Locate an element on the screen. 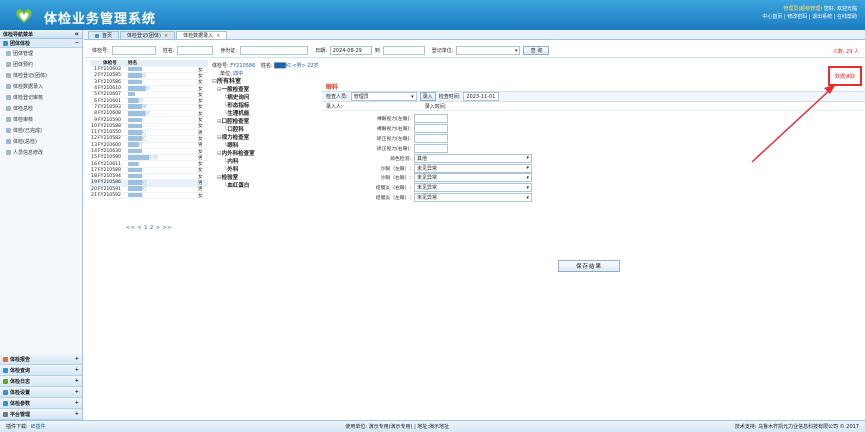 This screenshot has width=865, height=432. sidebar-item: 人员信息修改 is located at coordinates (41, 152).